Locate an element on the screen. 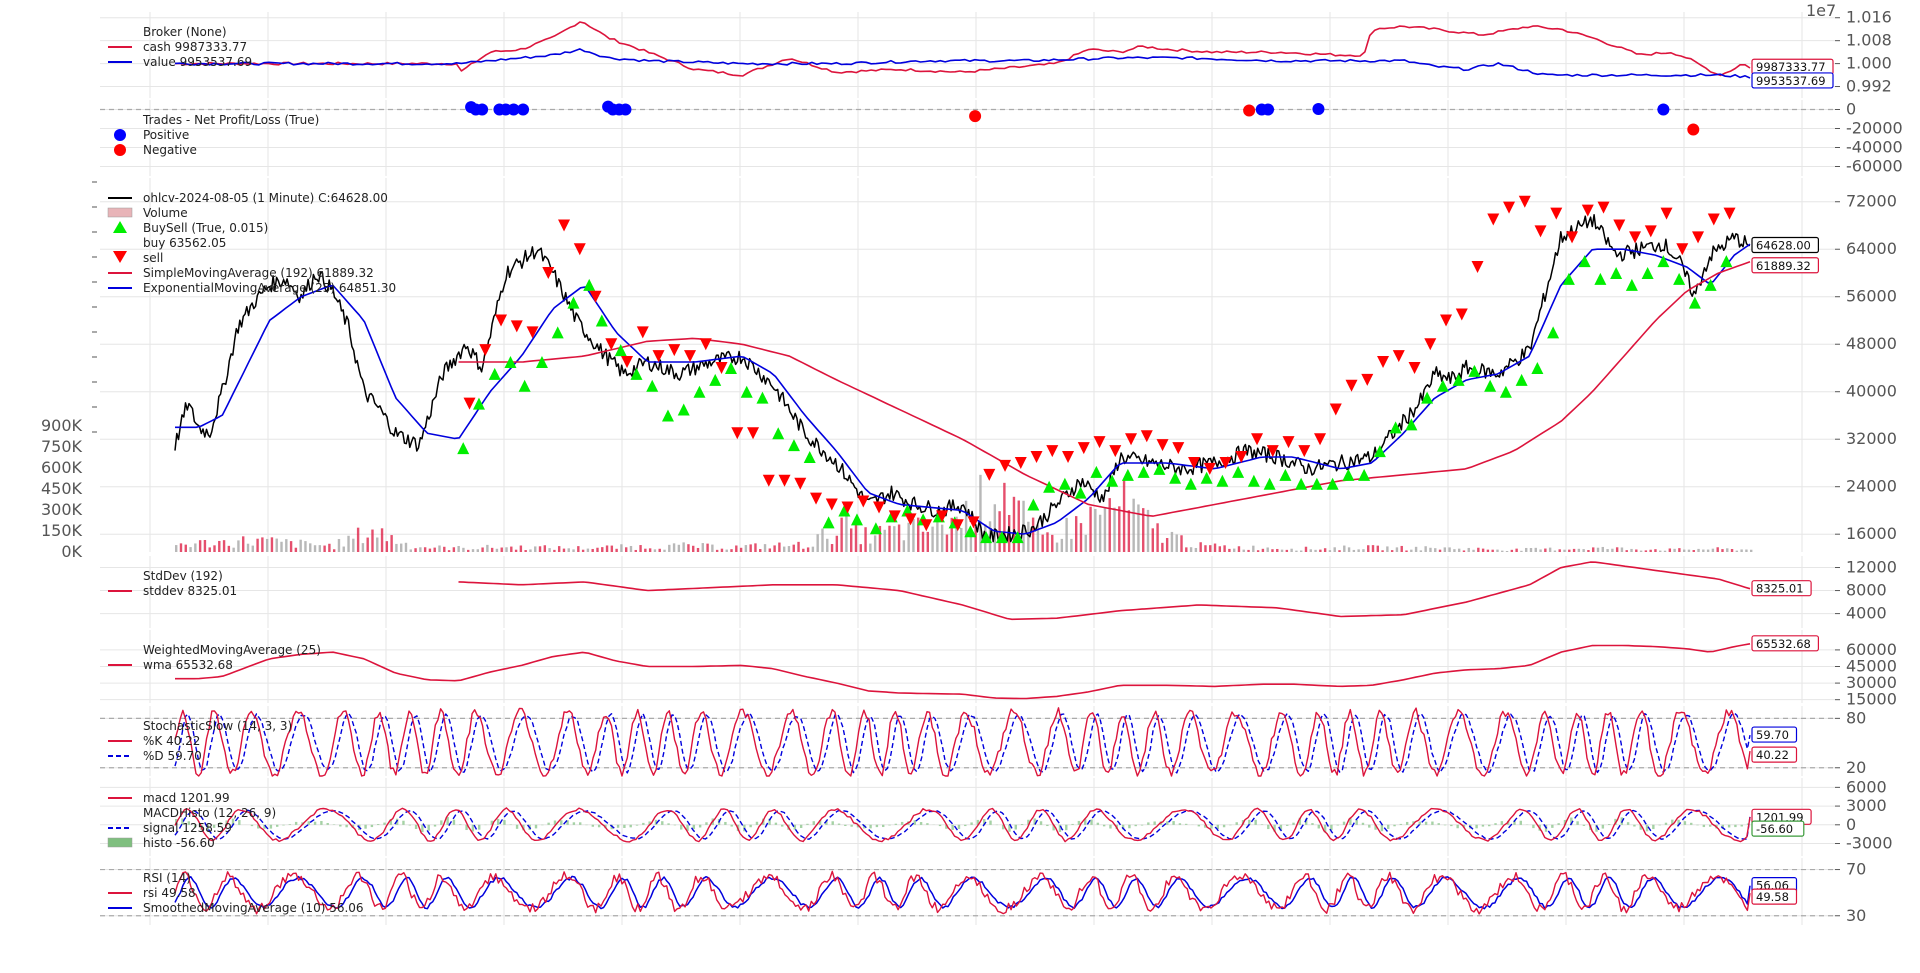 This screenshot has width=1920, height=973. legend-entry: StdDev (192) is located at coordinates (183, 576).